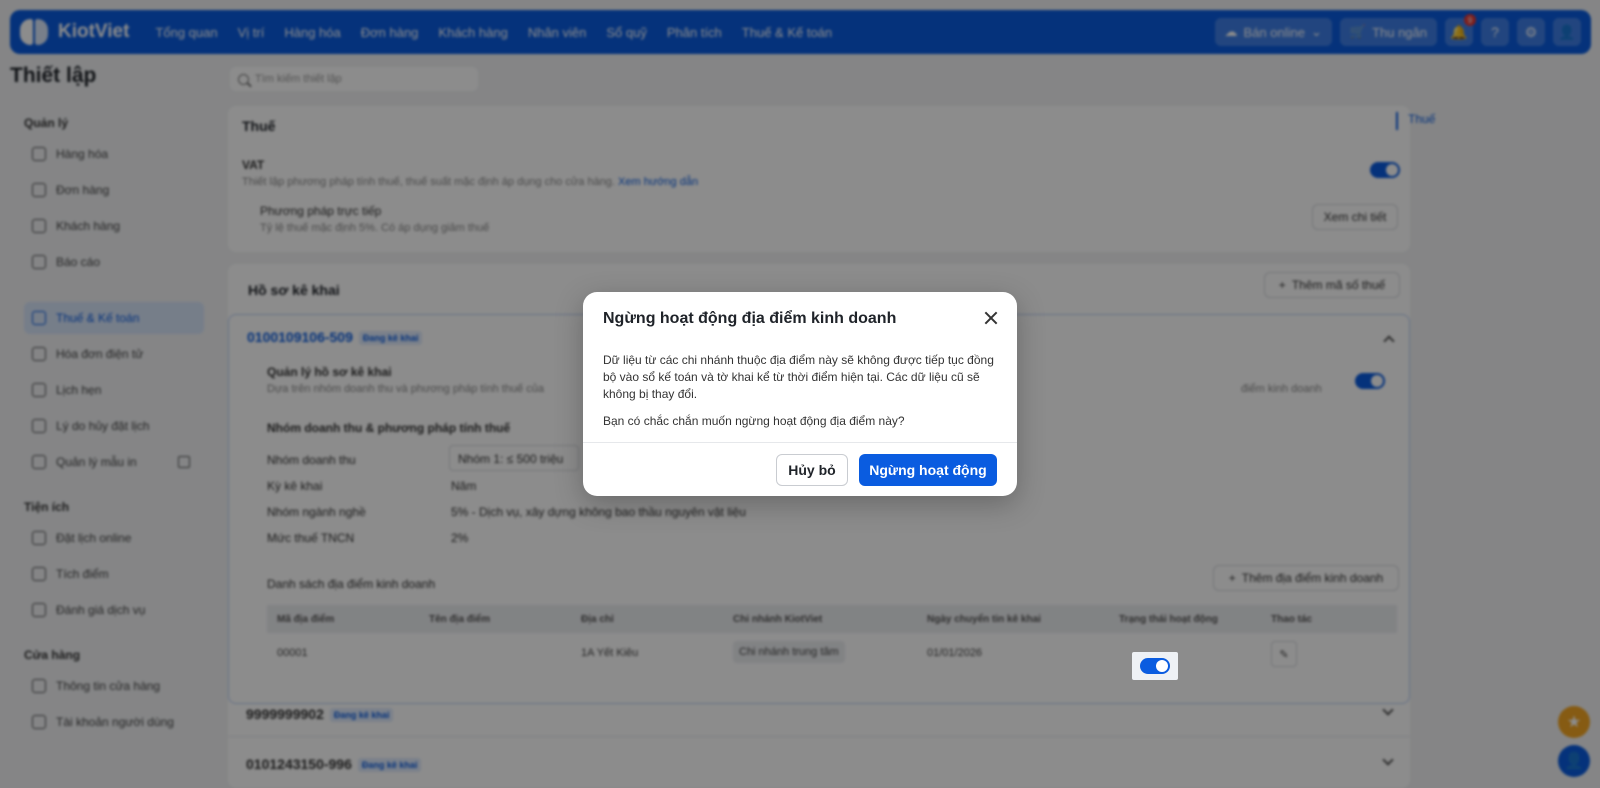 The image size is (1600, 788). Describe the element at coordinates (991, 318) in the screenshot. I see `close-icon` at that location.